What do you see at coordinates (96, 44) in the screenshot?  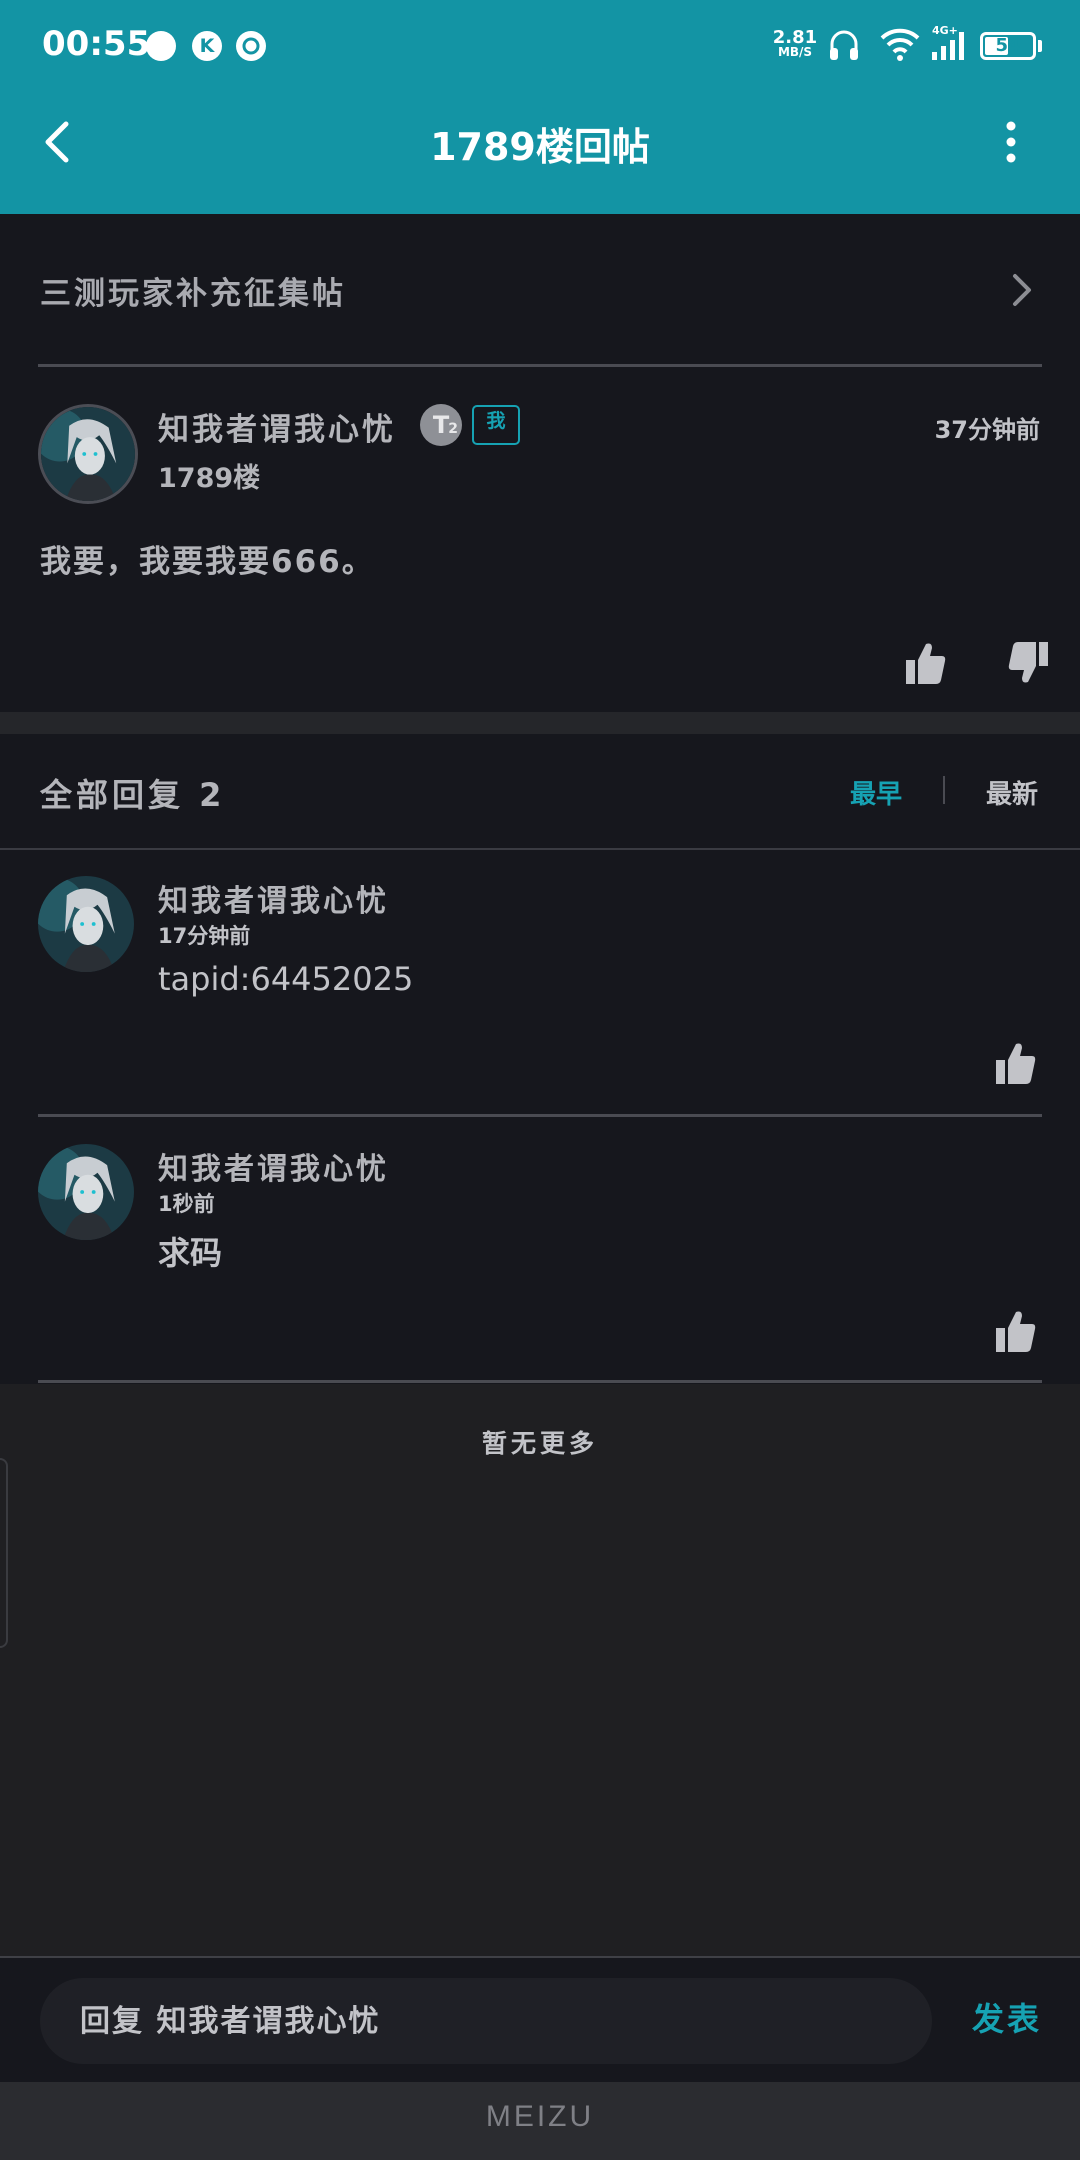 I see `status-time: 00:55` at bounding box center [96, 44].